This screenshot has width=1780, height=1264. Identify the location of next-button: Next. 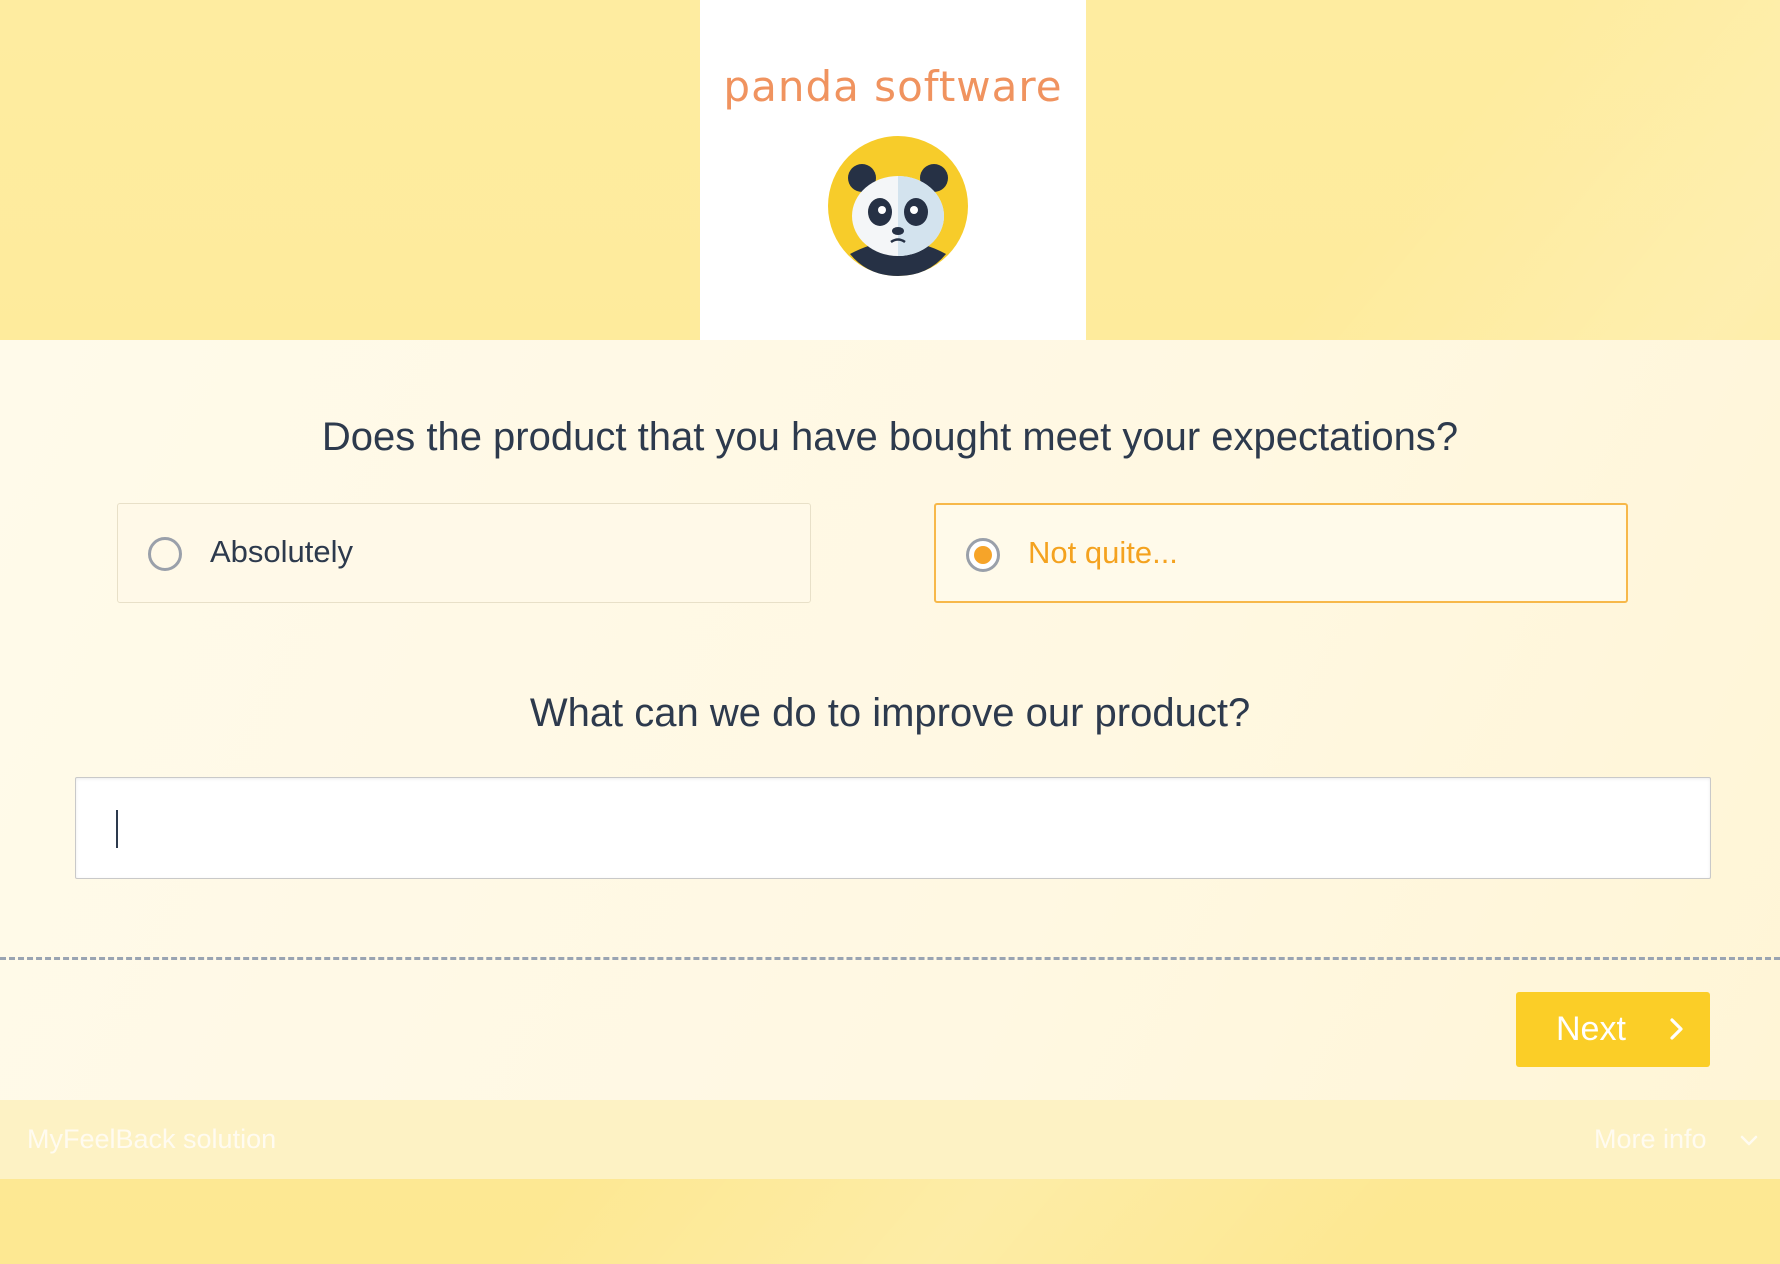
(1613, 1029).